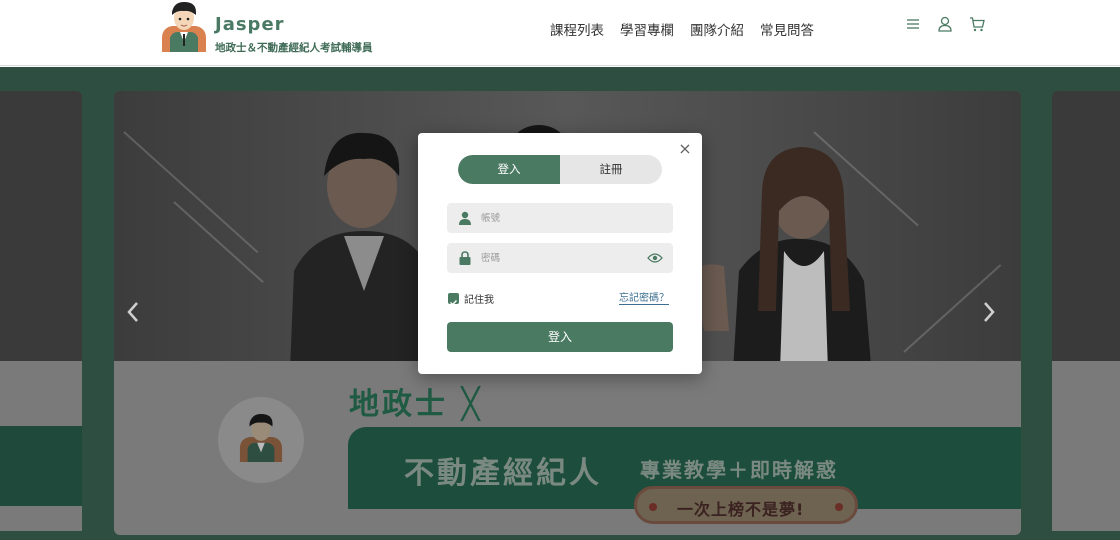 The image size is (1120, 540). I want to click on account-field, so click(560, 218).